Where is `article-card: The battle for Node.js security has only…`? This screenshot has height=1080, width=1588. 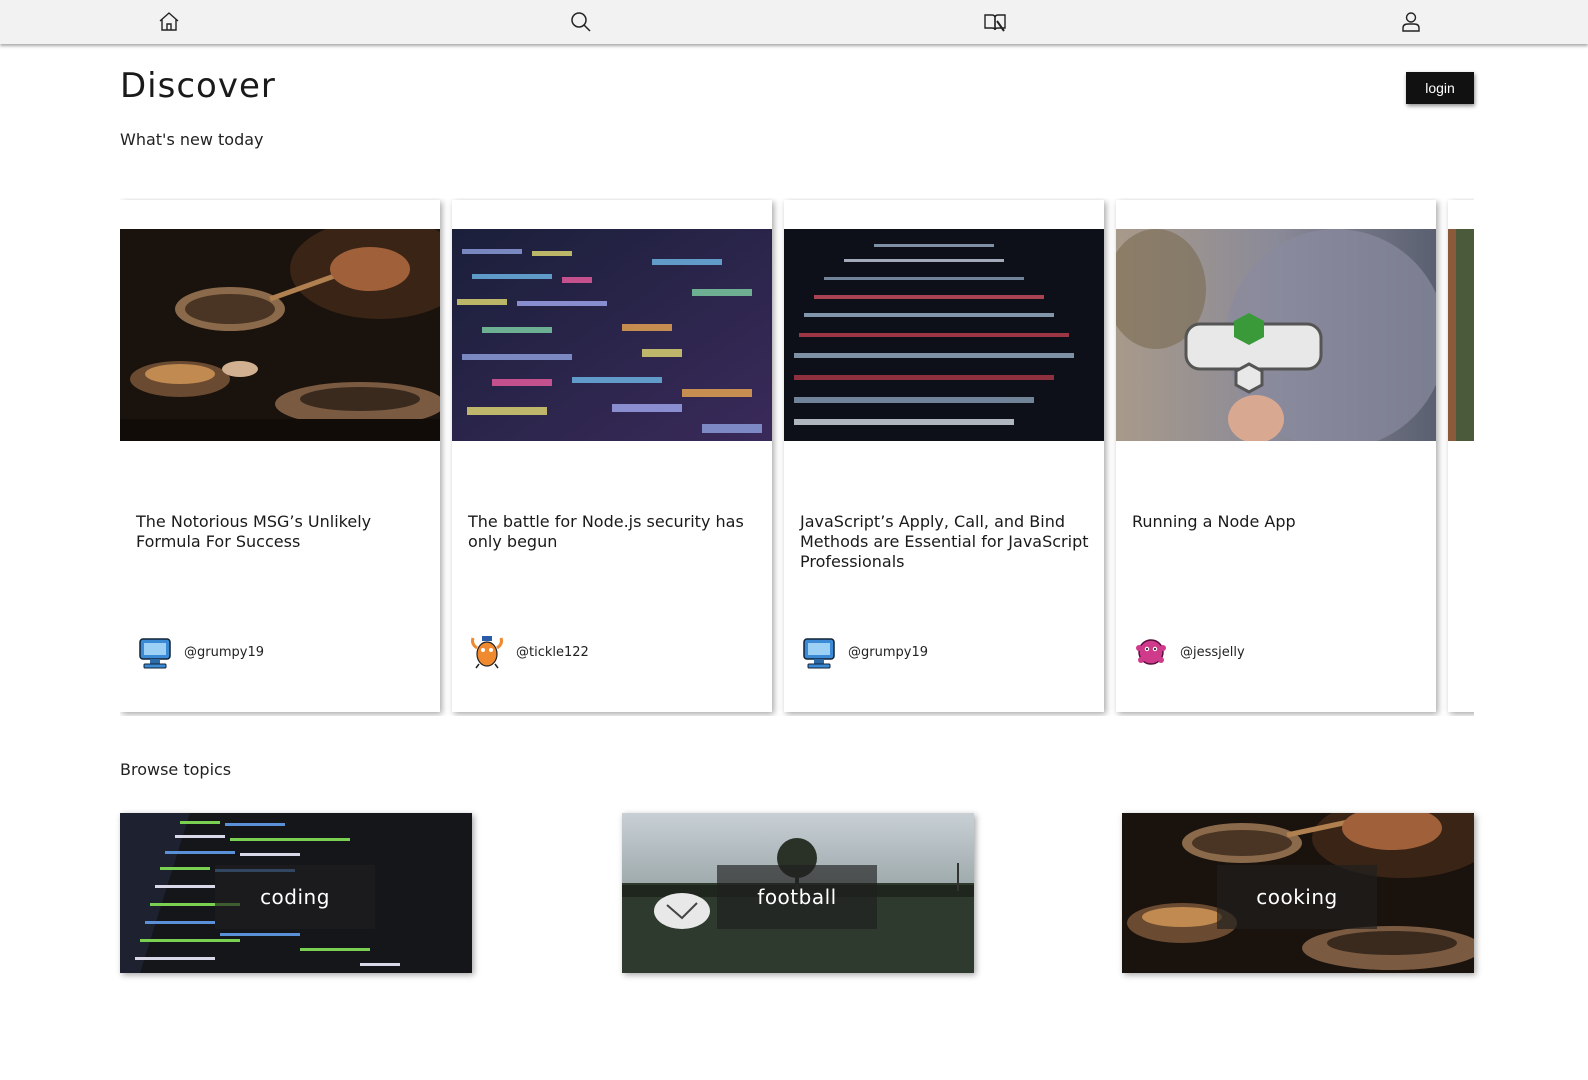 article-card: The battle for Node.js security has only… is located at coordinates (612, 456).